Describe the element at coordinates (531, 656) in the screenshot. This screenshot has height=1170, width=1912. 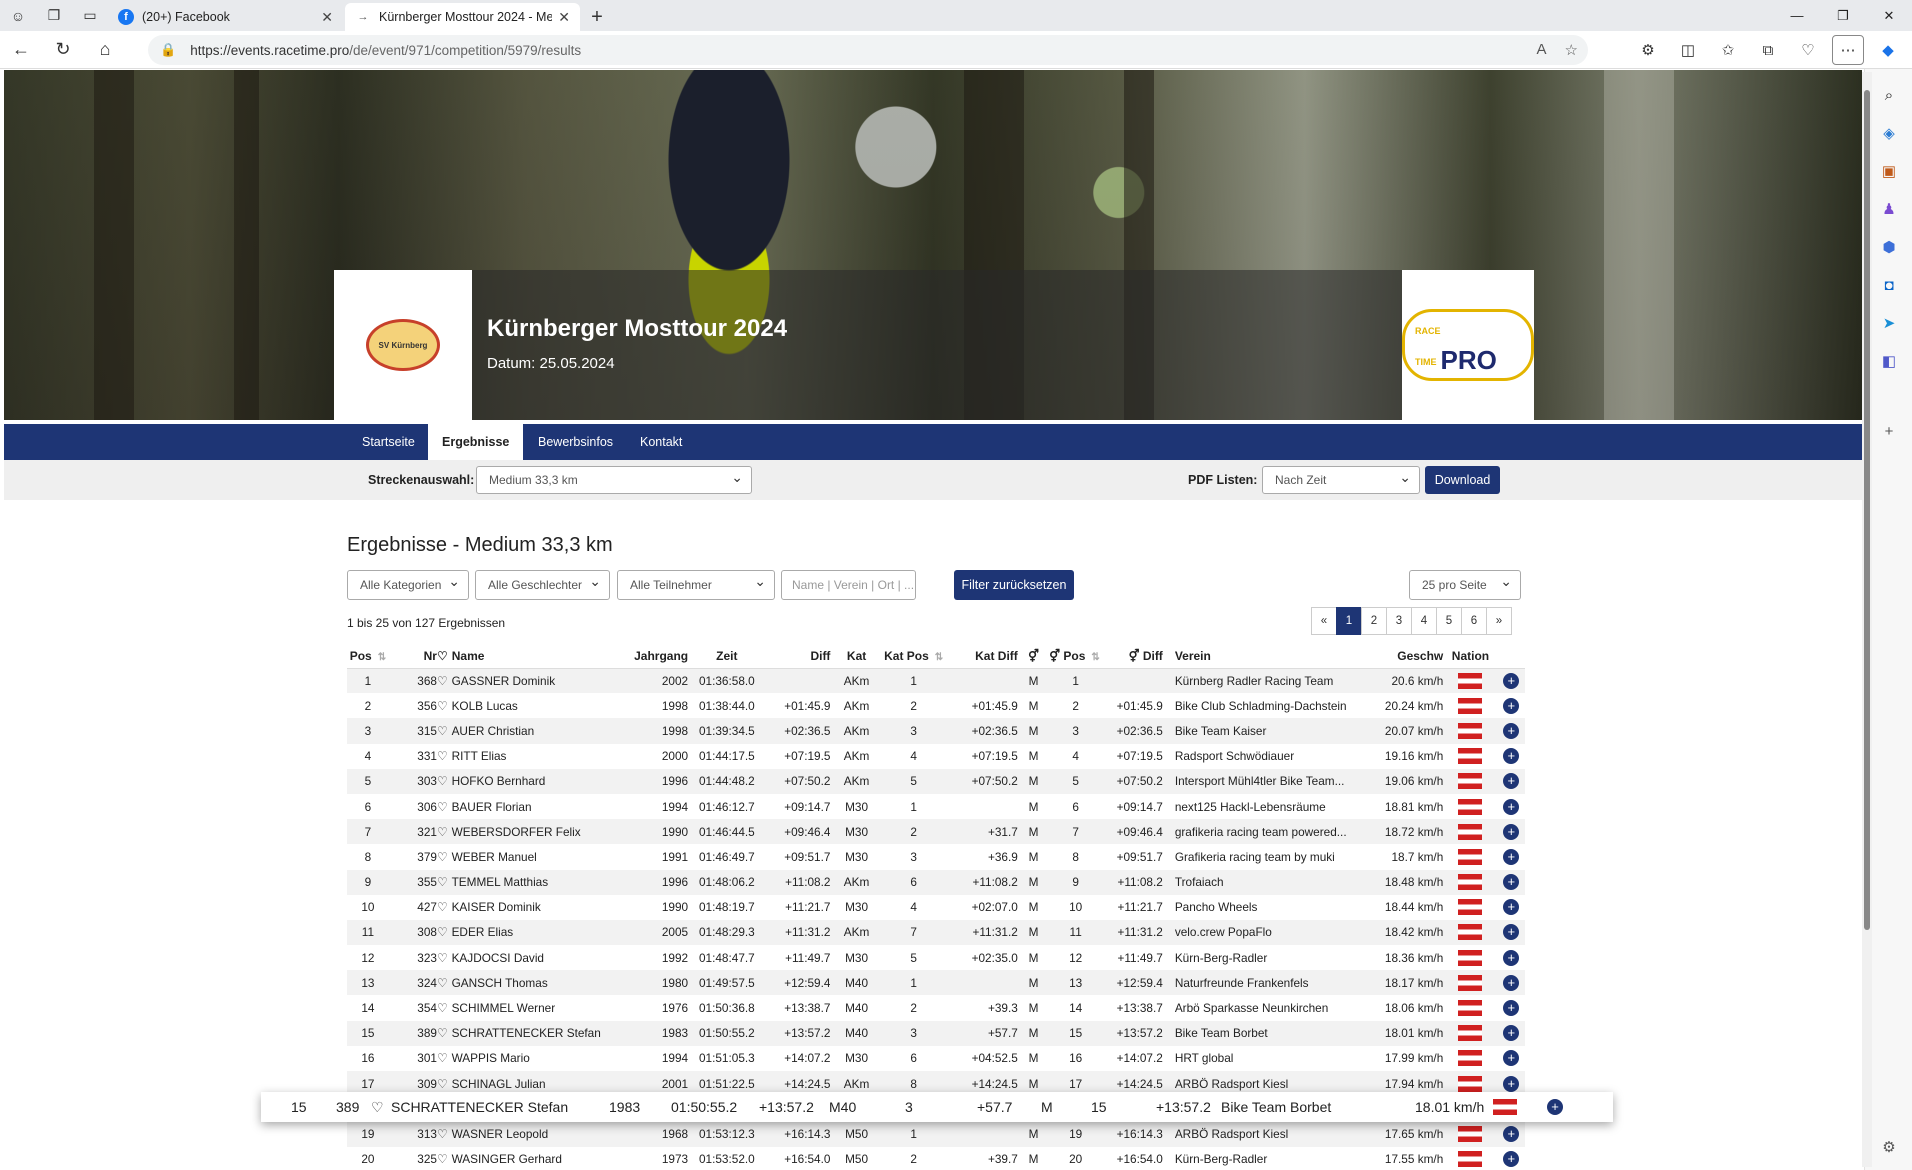
I see `col-name: ♡ Name` at that location.